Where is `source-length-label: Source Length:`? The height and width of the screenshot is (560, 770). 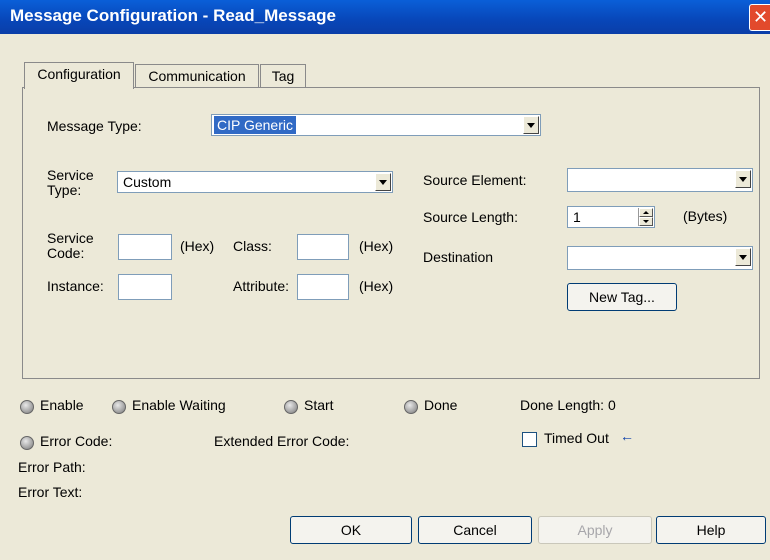 source-length-label: Source Length: is located at coordinates (470, 217).